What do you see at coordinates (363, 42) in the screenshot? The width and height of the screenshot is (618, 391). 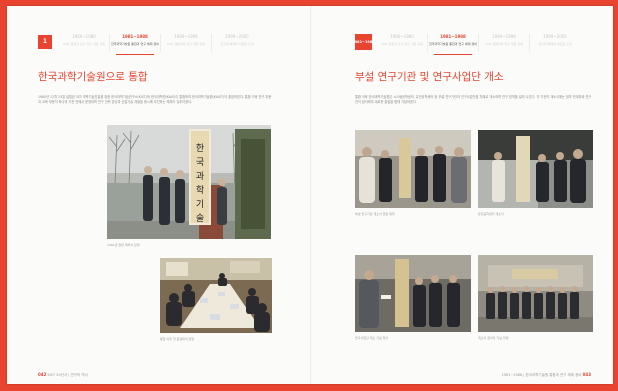 I see `chapter-badge: 1981~1988` at bounding box center [363, 42].